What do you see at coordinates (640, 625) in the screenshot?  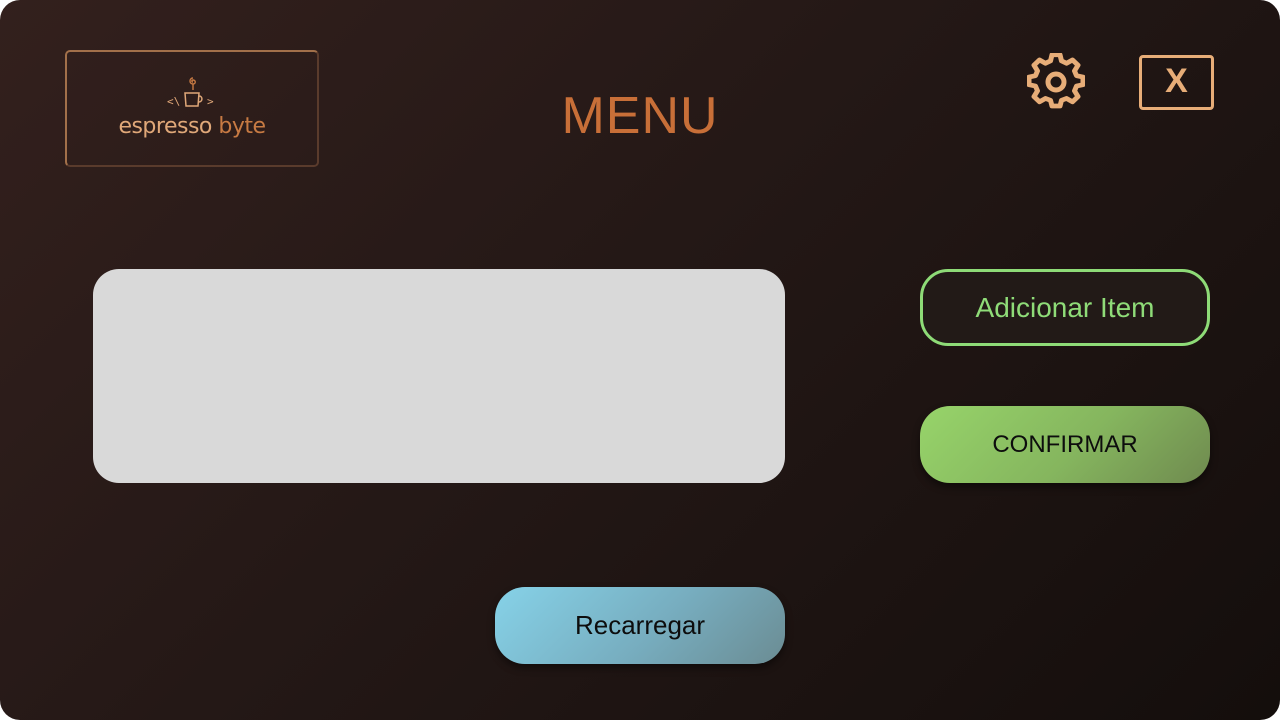 I see `reload-button: Recarregar` at bounding box center [640, 625].